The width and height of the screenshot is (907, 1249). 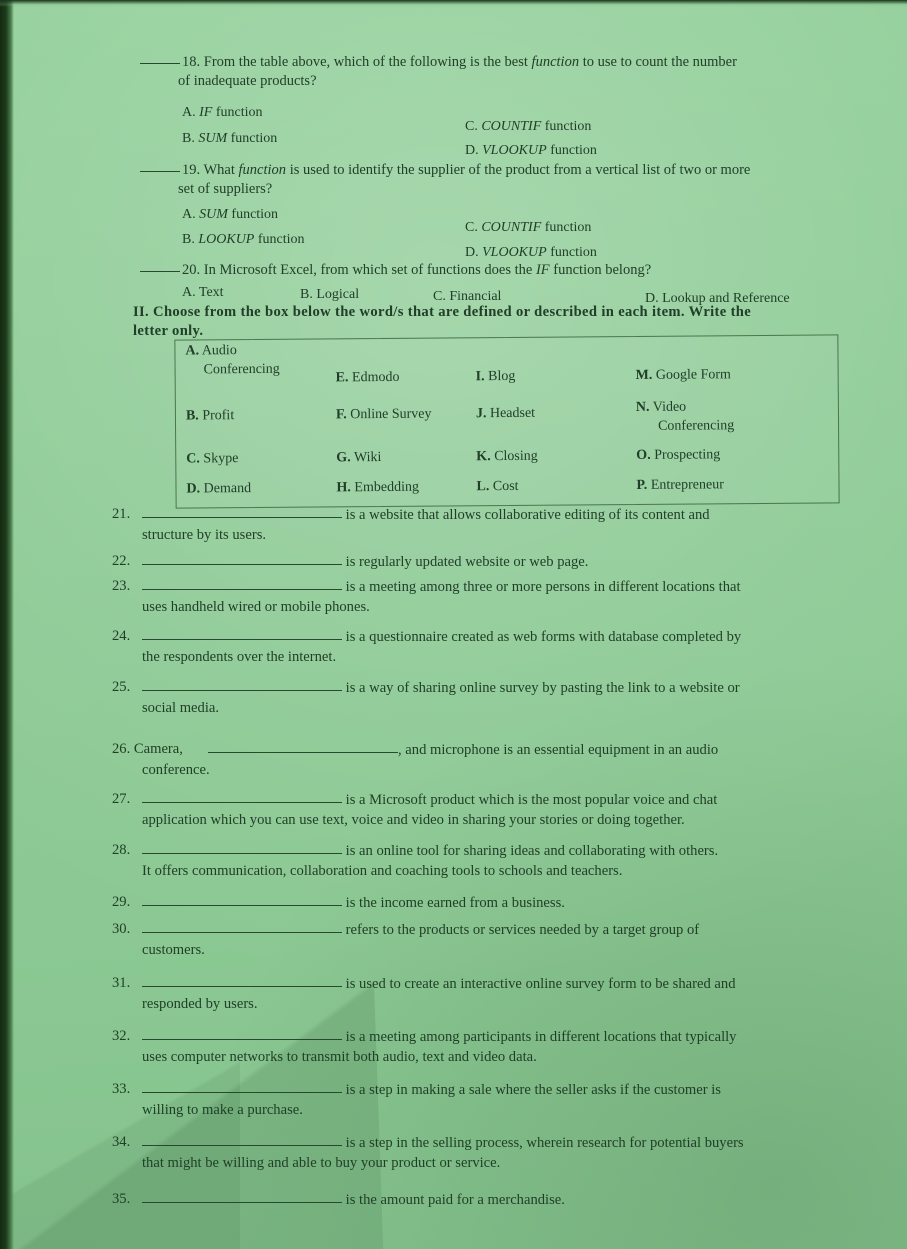 I want to click on question-19-choice-d: D. VLOOKUP function, so click(x=531, y=253).